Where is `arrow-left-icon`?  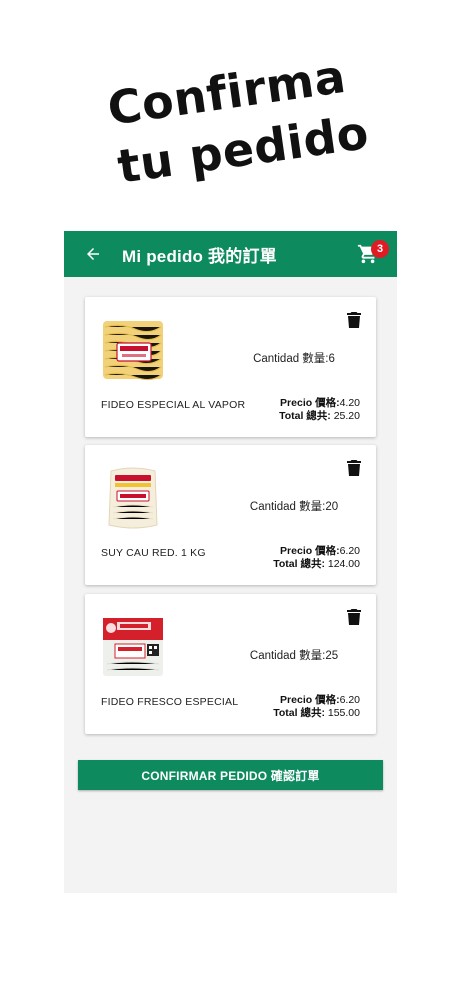 arrow-left-icon is located at coordinates (93, 254).